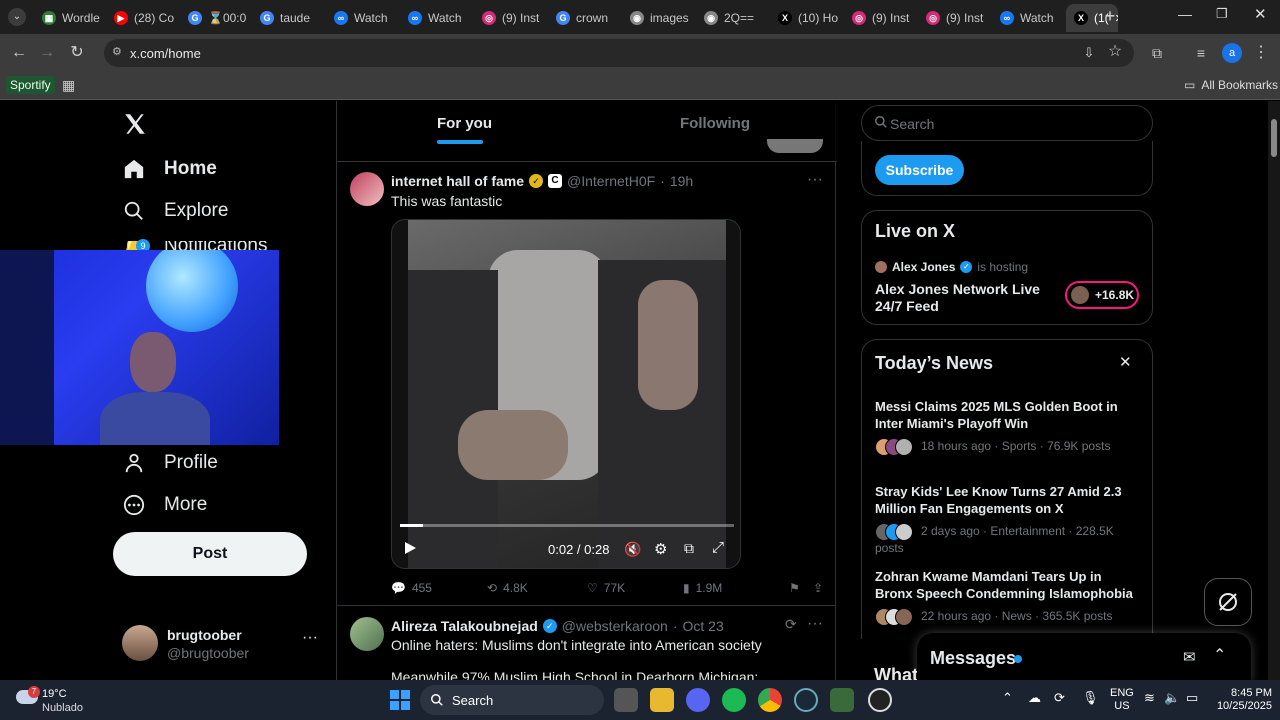  What do you see at coordinates (718, 547) in the screenshot?
I see `fullscreen-icon: ⤢` at bounding box center [718, 547].